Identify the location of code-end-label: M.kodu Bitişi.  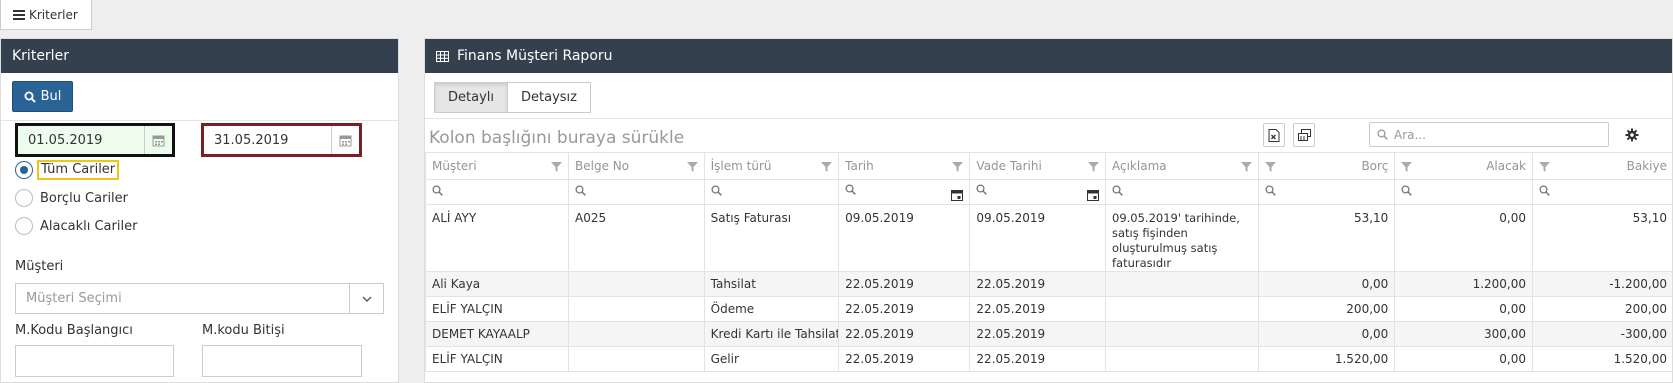
(243, 330).